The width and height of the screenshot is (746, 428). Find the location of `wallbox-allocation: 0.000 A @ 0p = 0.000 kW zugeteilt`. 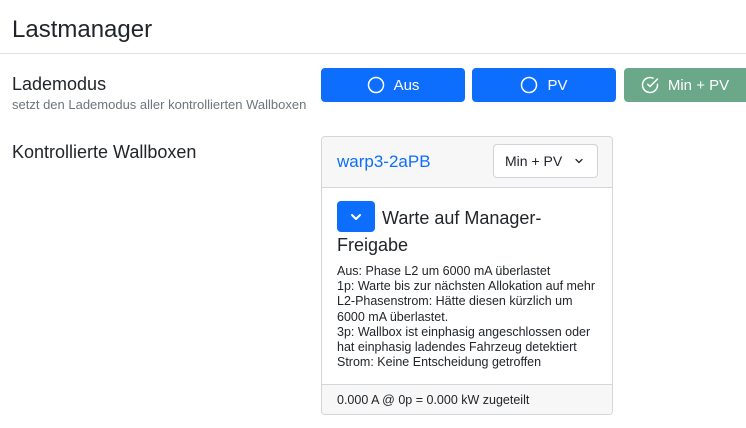

wallbox-allocation: 0.000 A @ 0p = 0.000 kW zugeteilt is located at coordinates (433, 400).